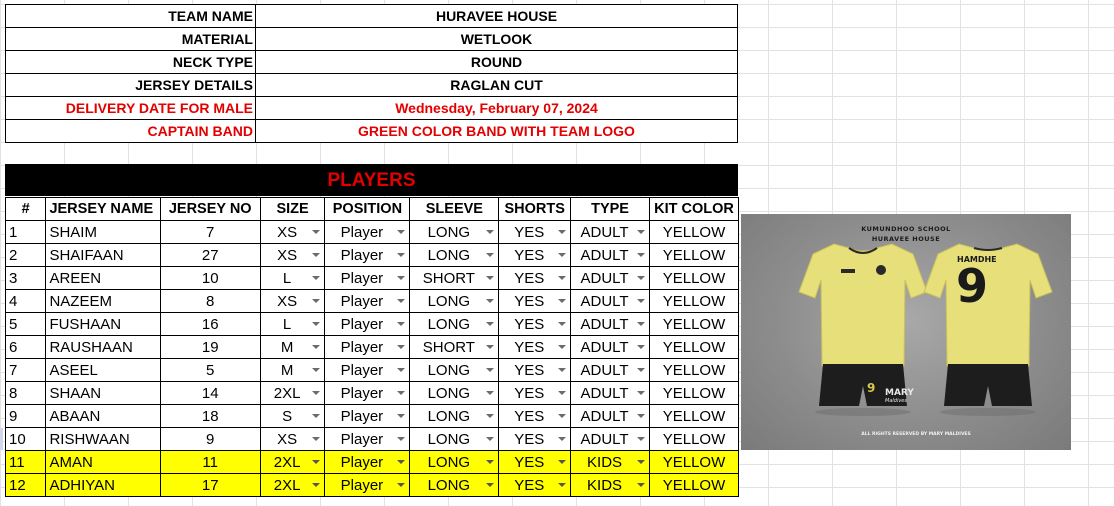 This screenshot has height=506, width=1114. What do you see at coordinates (25, 278) in the screenshot?
I see `cell-num: 3` at bounding box center [25, 278].